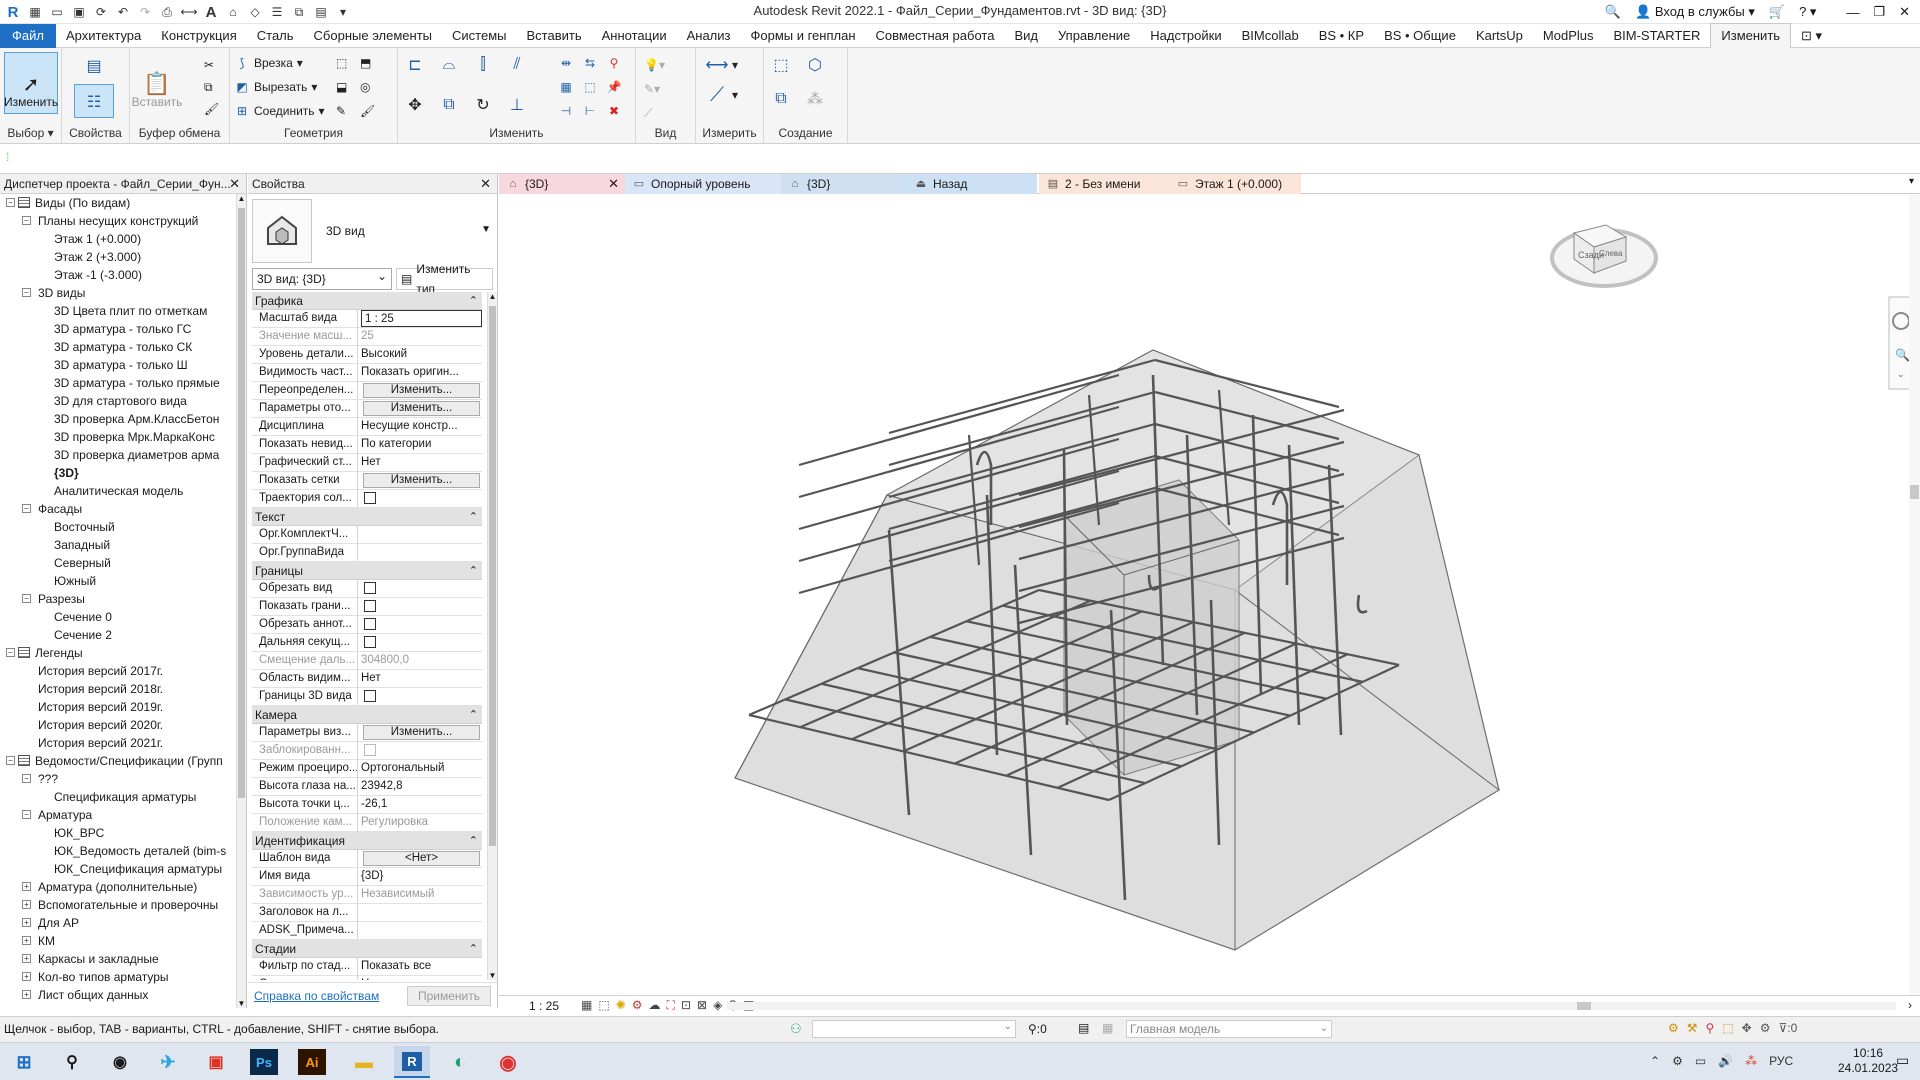  What do you see at coordinates (1788, 1028) in the screenshot?
I see `filter-icon: ⊽:0` at bounding box center [1788, 1028].